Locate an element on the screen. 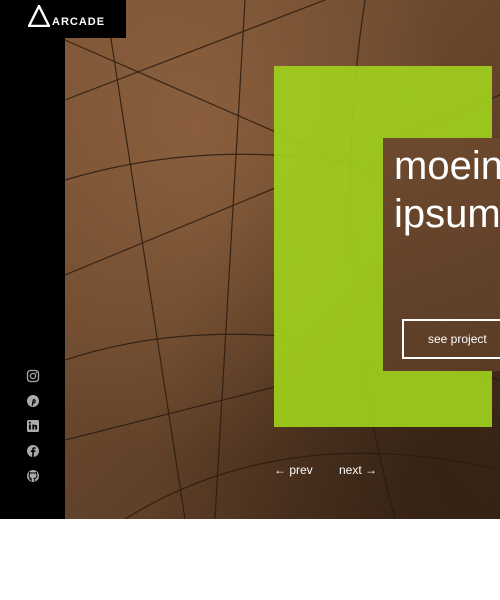 The height and width of the screenshot is (600, 500). brand-logo: ARCADE is located at coordinates (63, 19).